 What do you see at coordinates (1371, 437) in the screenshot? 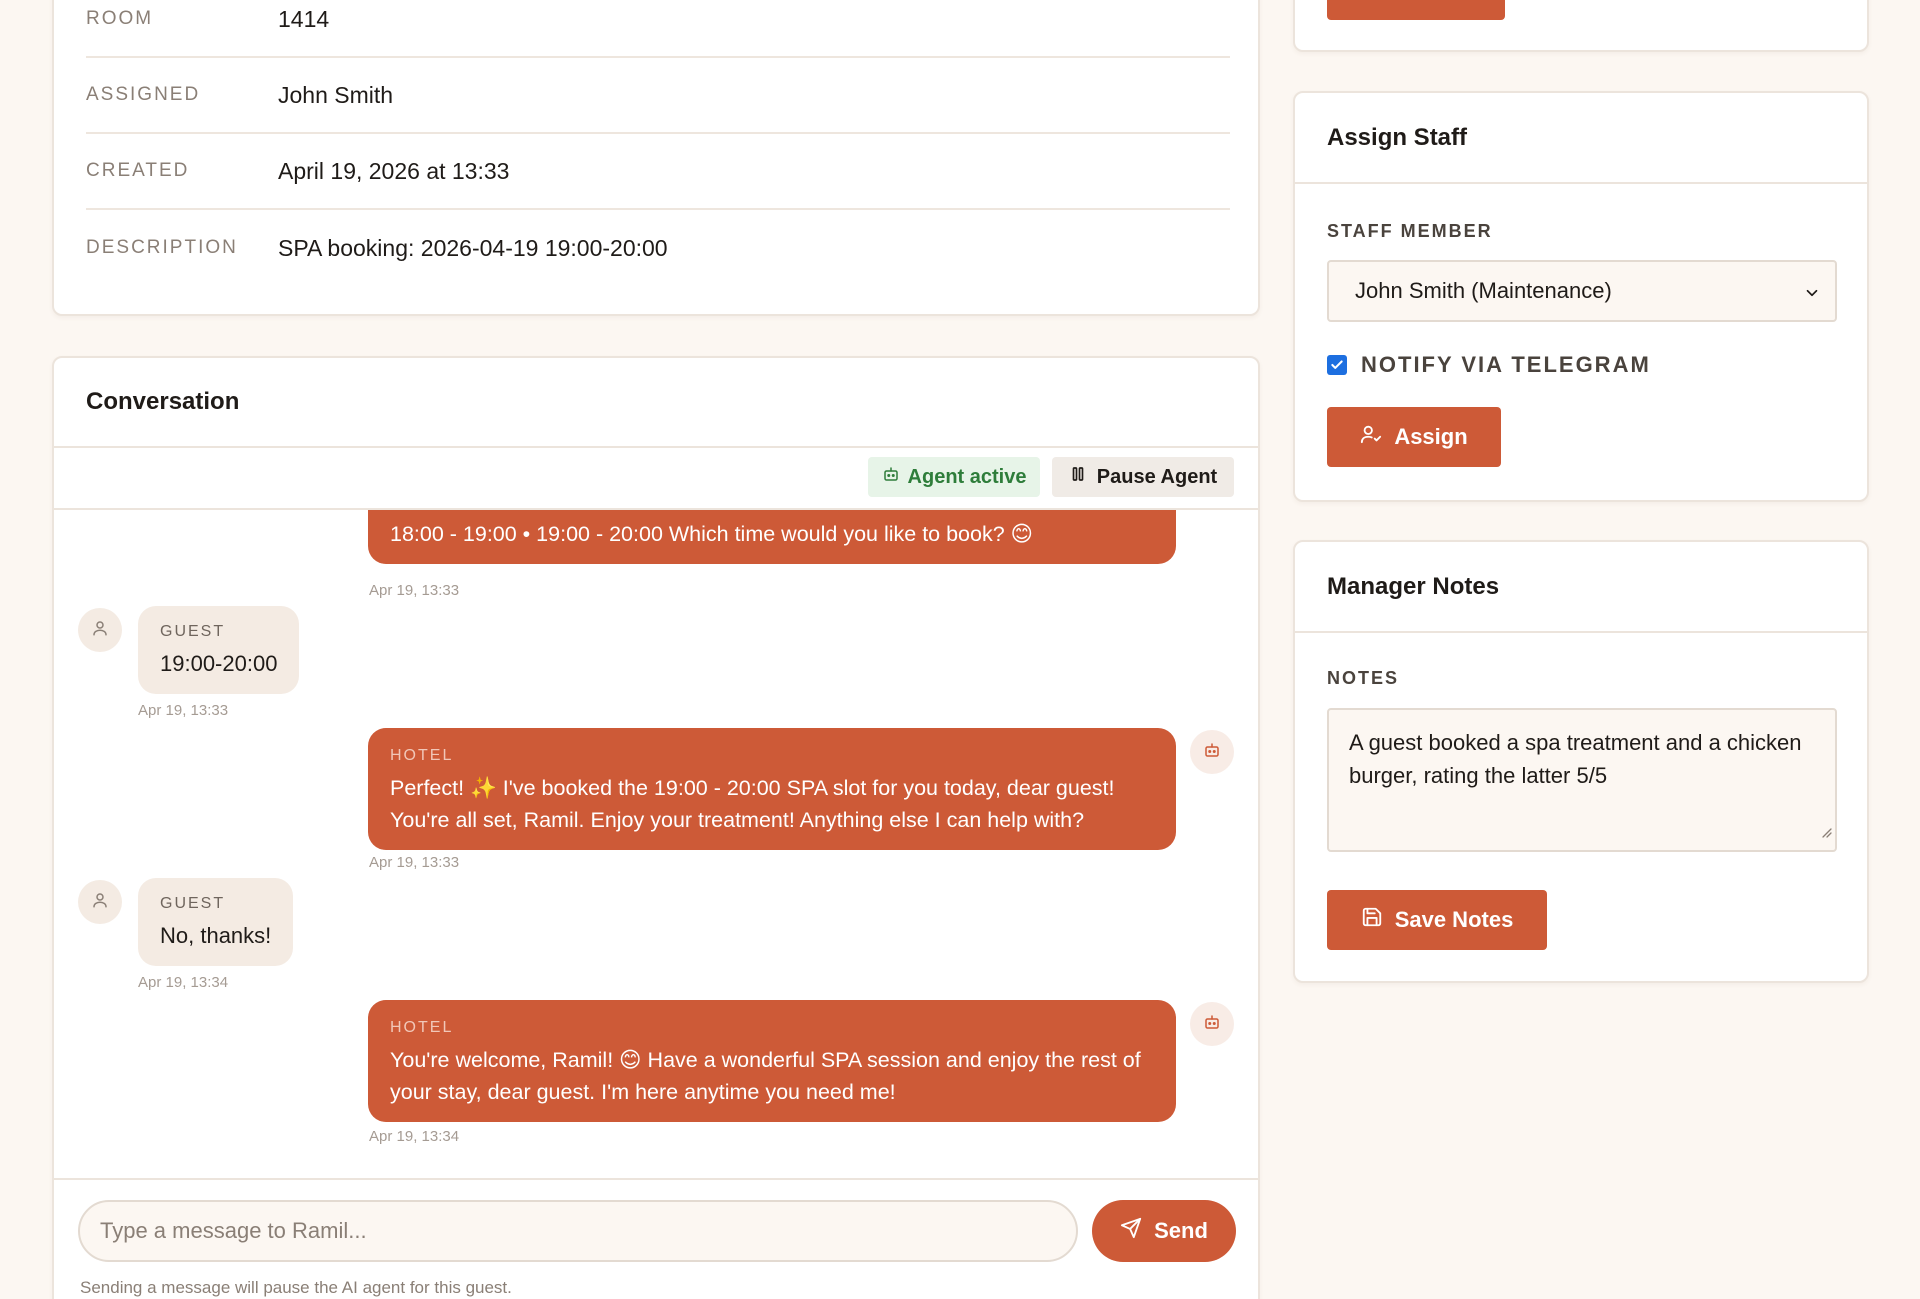
I see `user-check-icon` at bounding box center [1371, 437].